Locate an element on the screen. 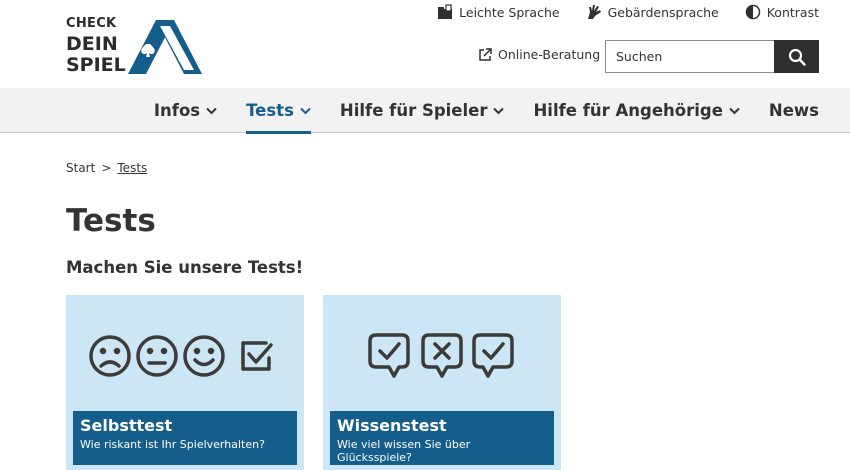 The width and height of the screenshot is (850, 470). breadcrumb-current: Tests is located at coordinates (132, 168).